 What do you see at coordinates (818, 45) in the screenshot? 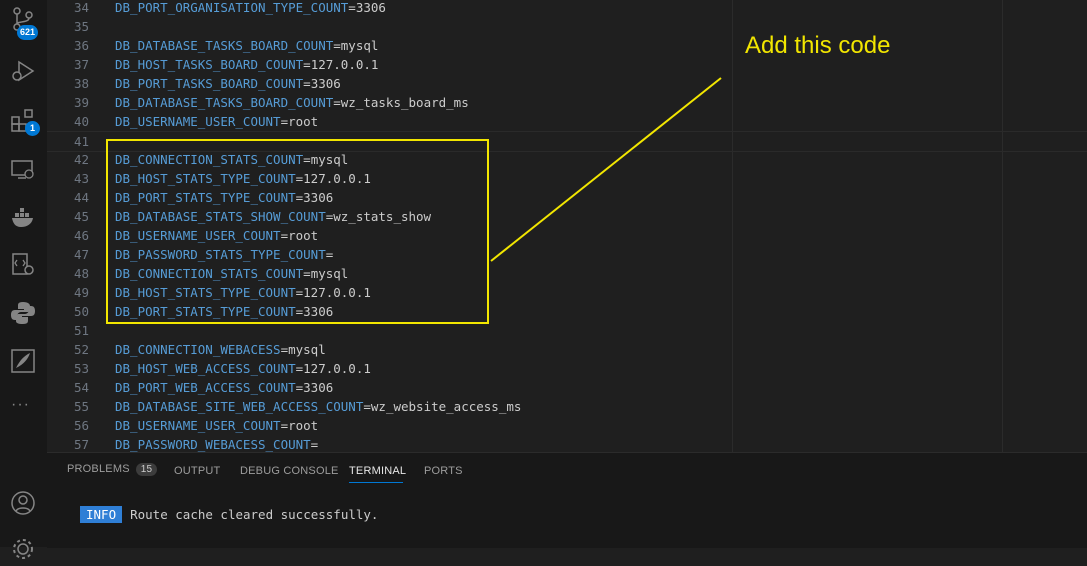
I see `annotation-text: Add this code` at bounding box center [818, 45].